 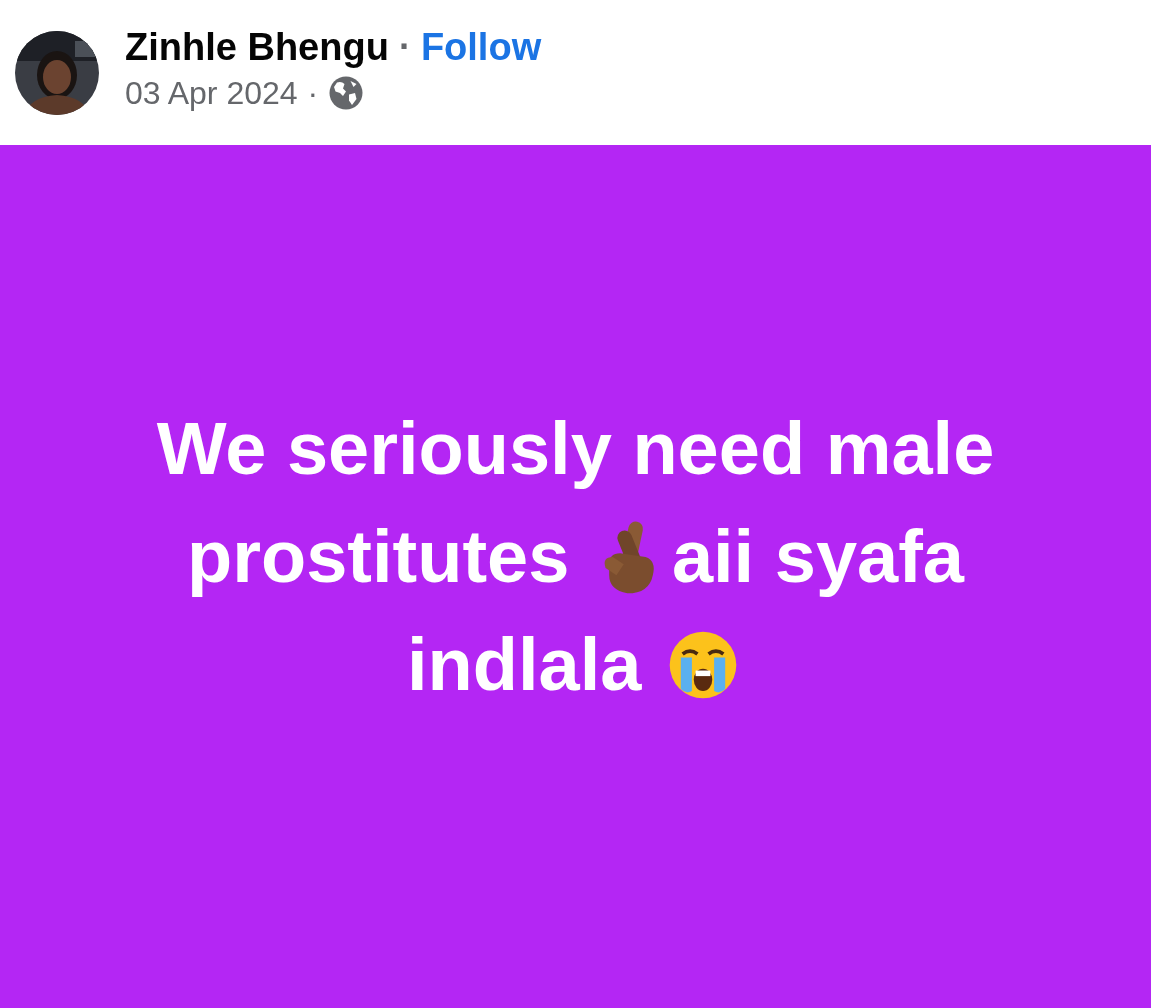 I want to click on post-text: indlala, so click(x=525, y=664).